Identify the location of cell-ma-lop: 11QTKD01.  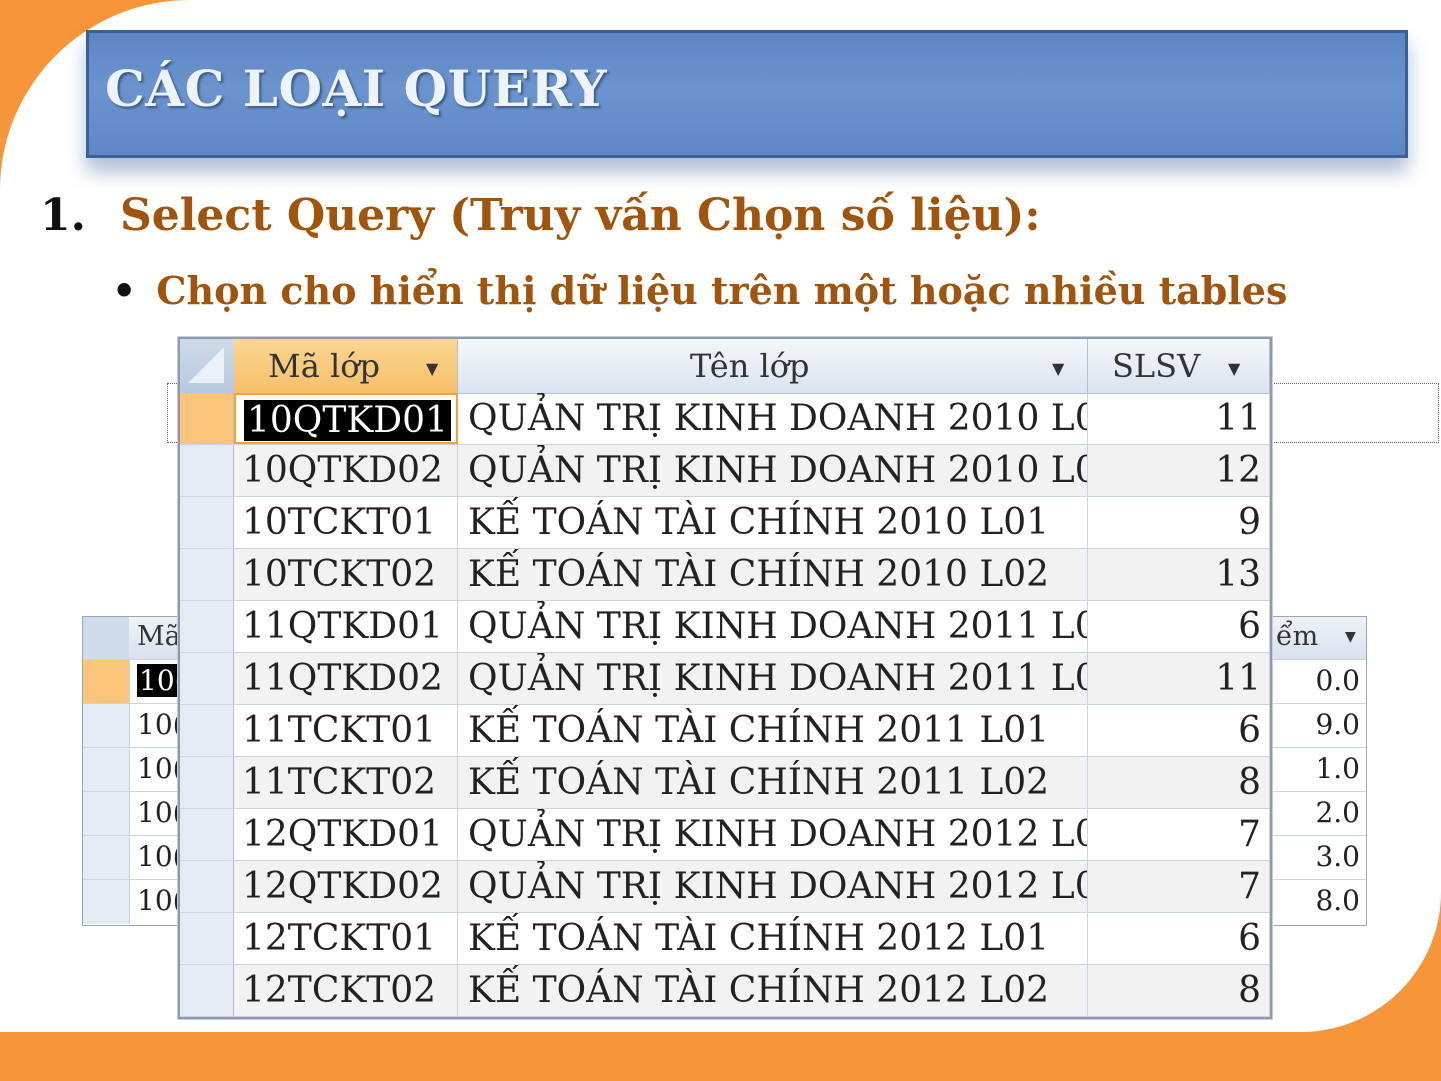
(346, 626).